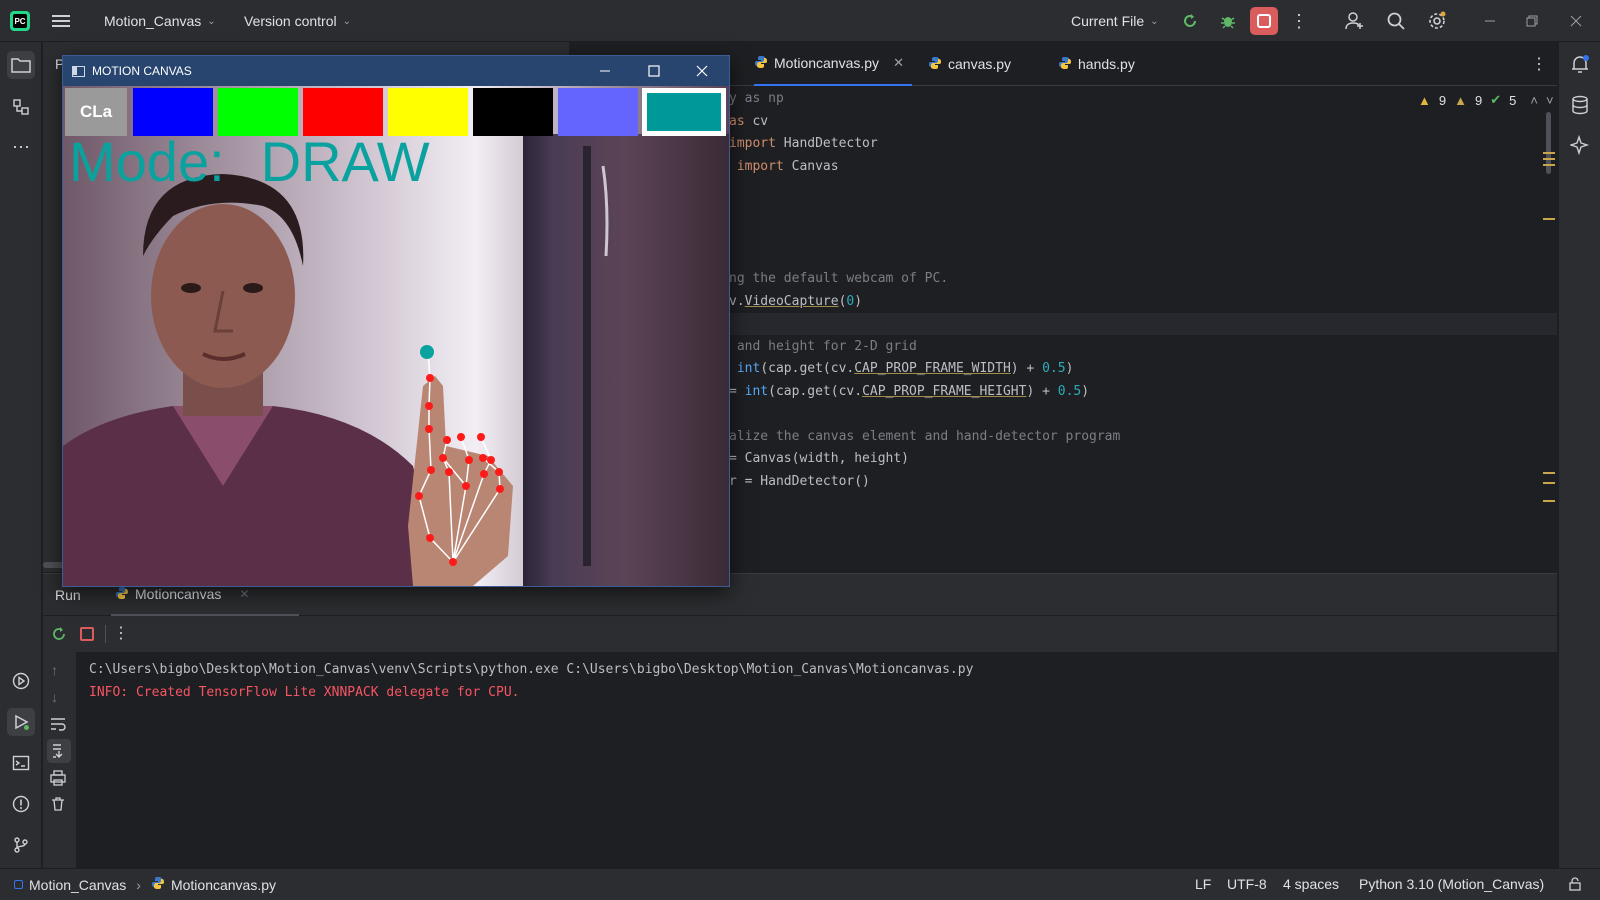 The height and width of the screenshot is (900, 1600). Describe the element at coordinates (21, 804) in the screenshot. I see `problems-icon` at that location.